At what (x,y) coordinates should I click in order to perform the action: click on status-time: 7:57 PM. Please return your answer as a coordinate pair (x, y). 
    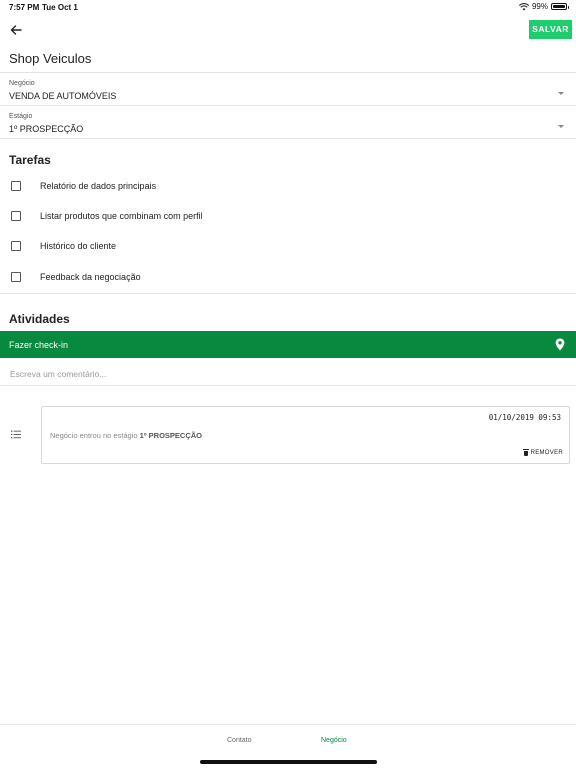
    Looking at the image, I should click on (24, 7).